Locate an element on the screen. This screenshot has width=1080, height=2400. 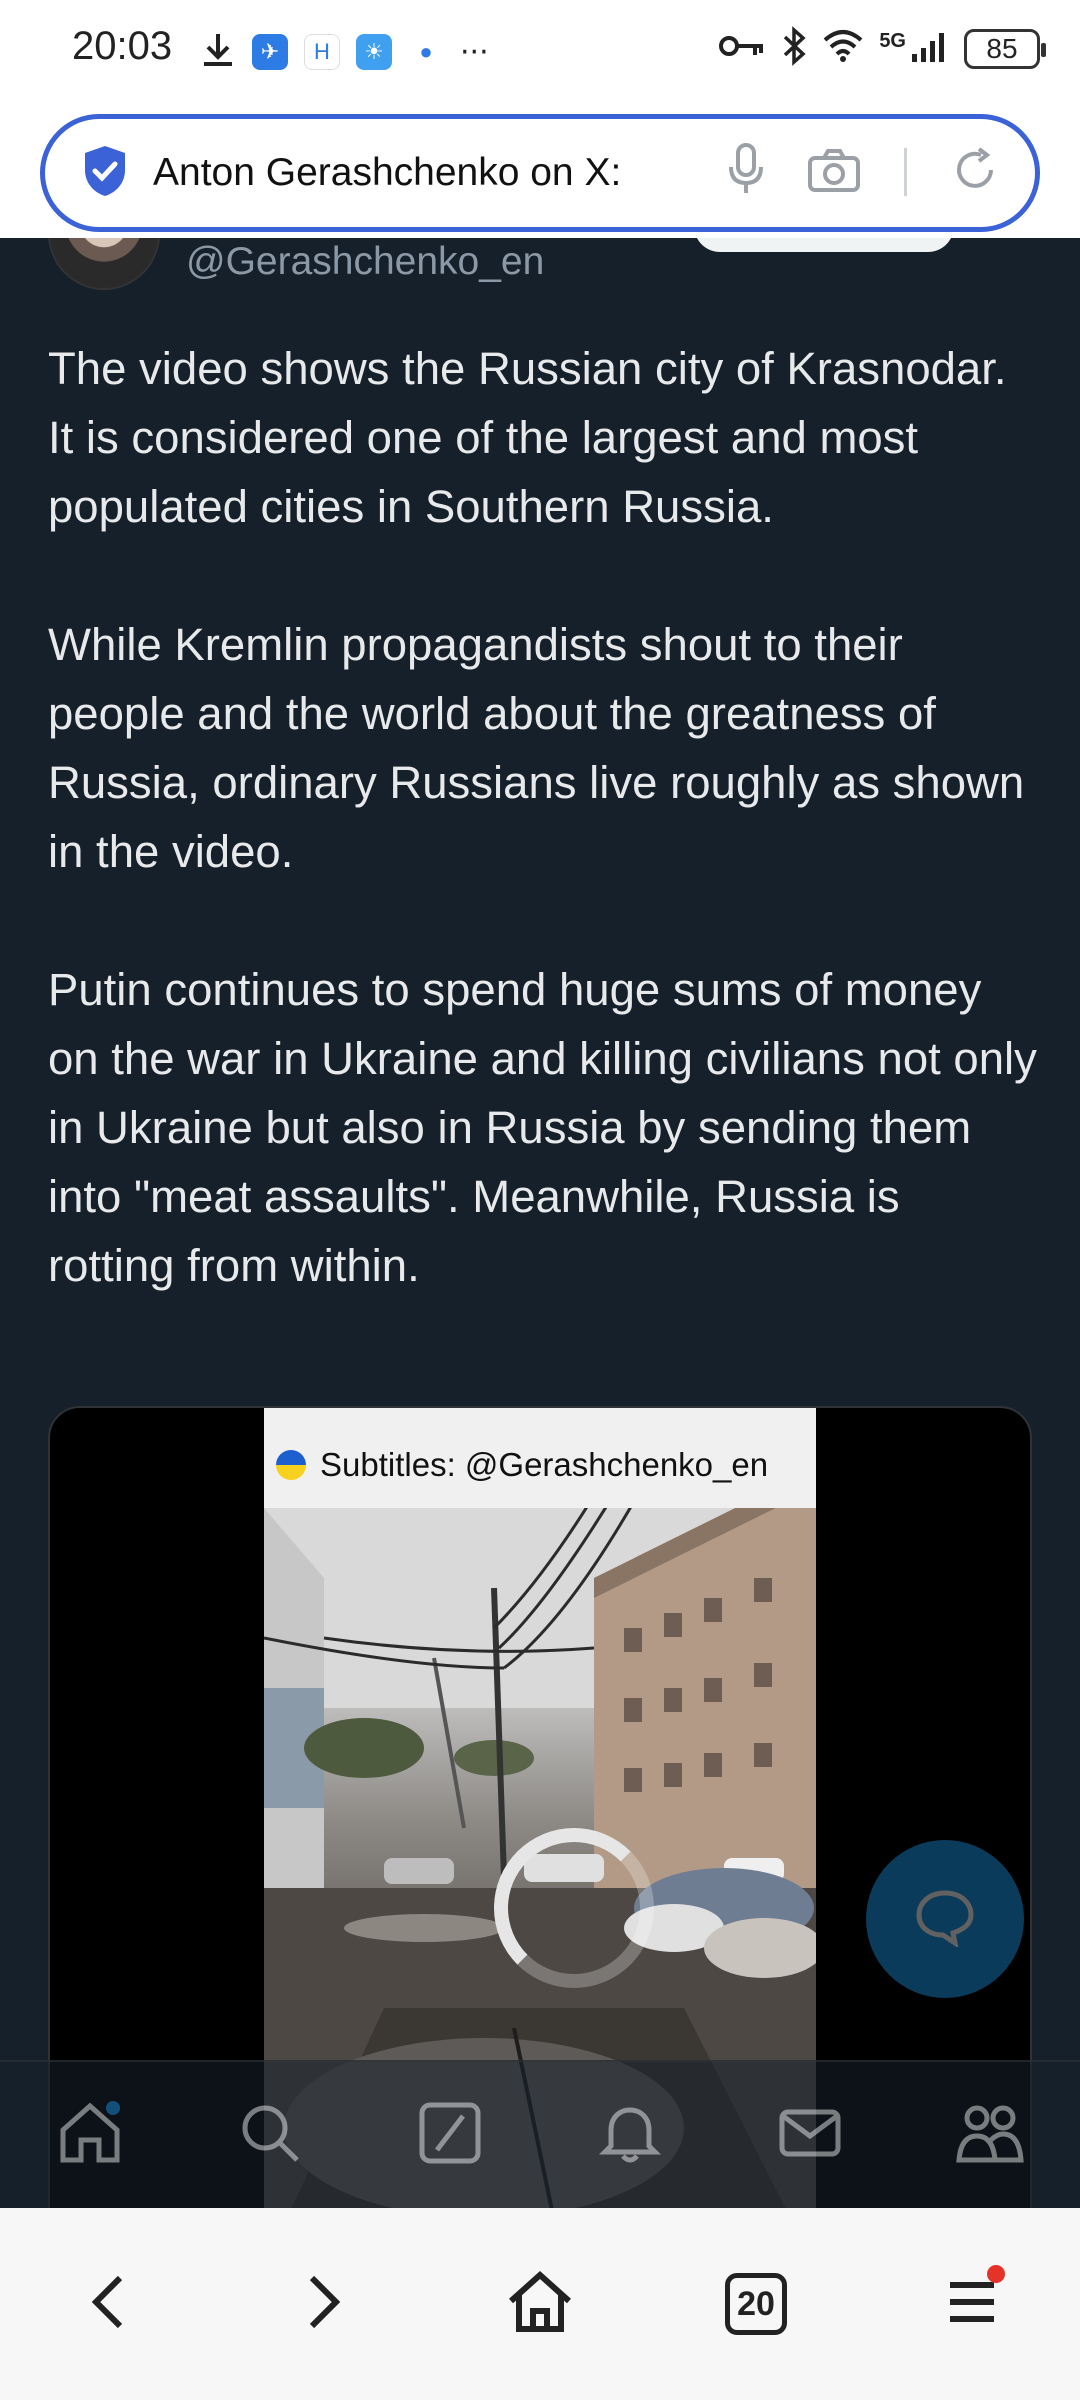
loading-spinner-icon is located at coordinates (574, 1908).